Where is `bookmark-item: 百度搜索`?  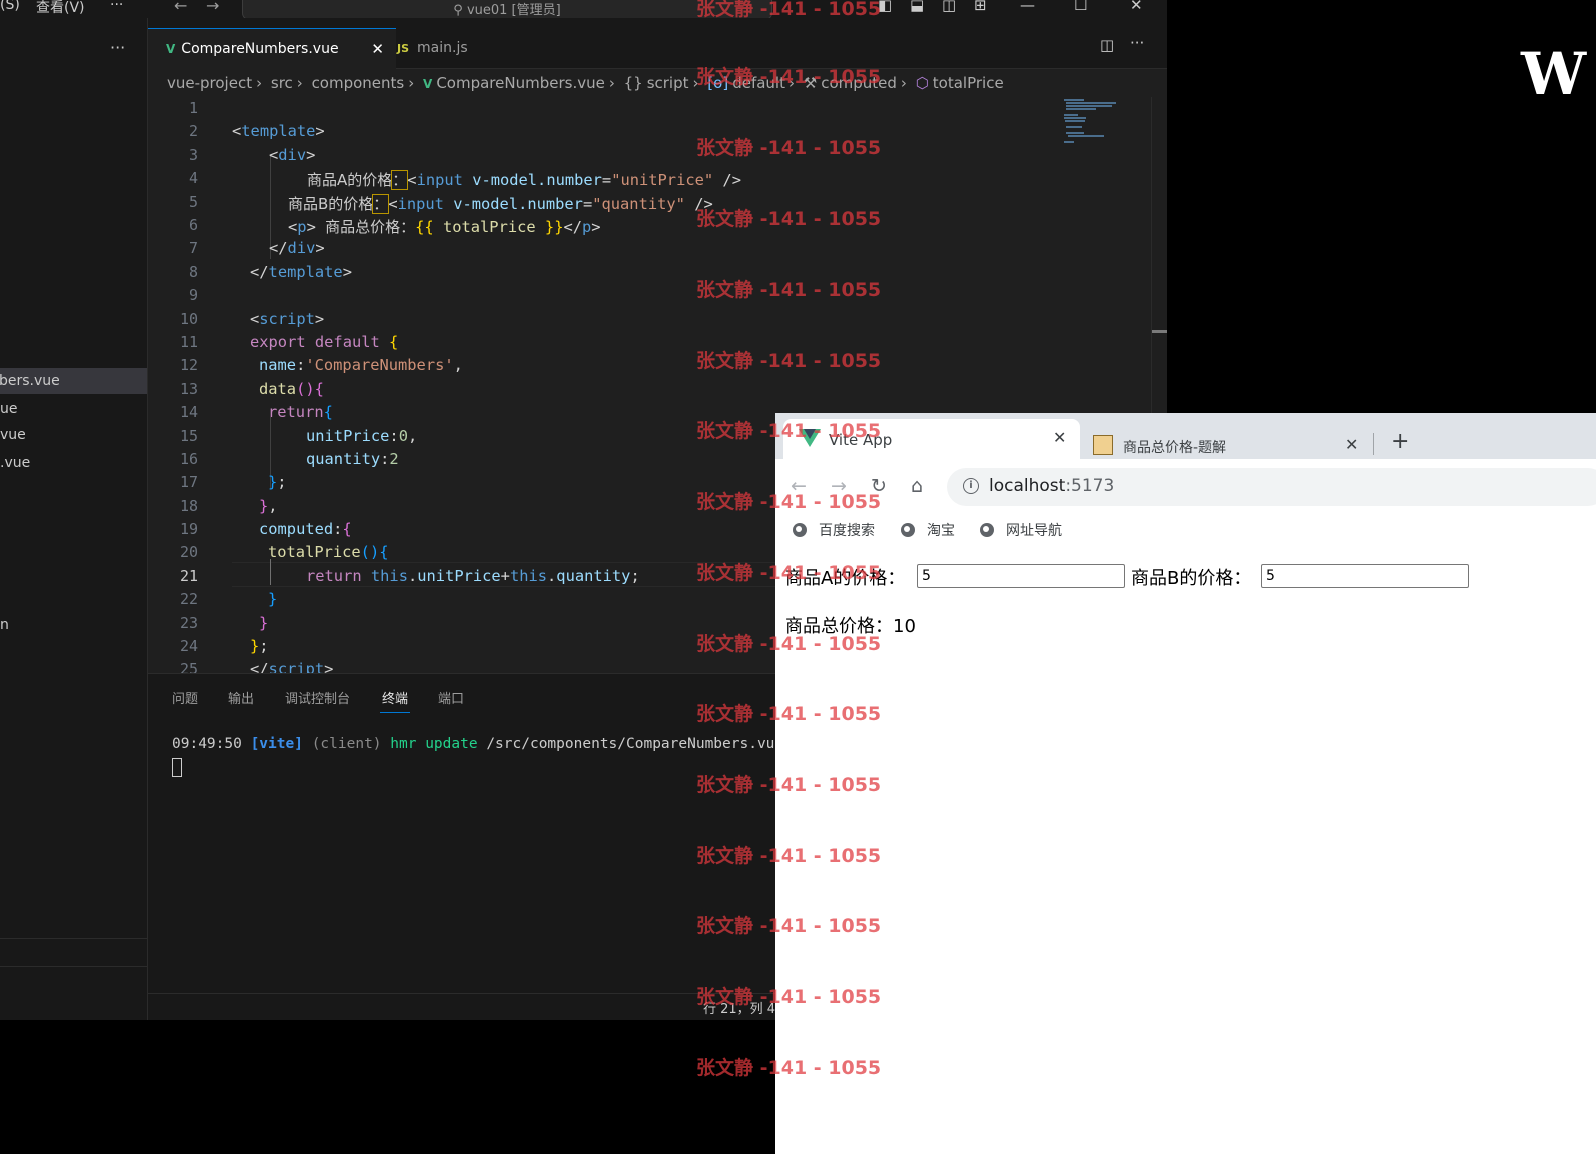
bookmark-item: 百度搜索 is located at coordinates (834, 530).